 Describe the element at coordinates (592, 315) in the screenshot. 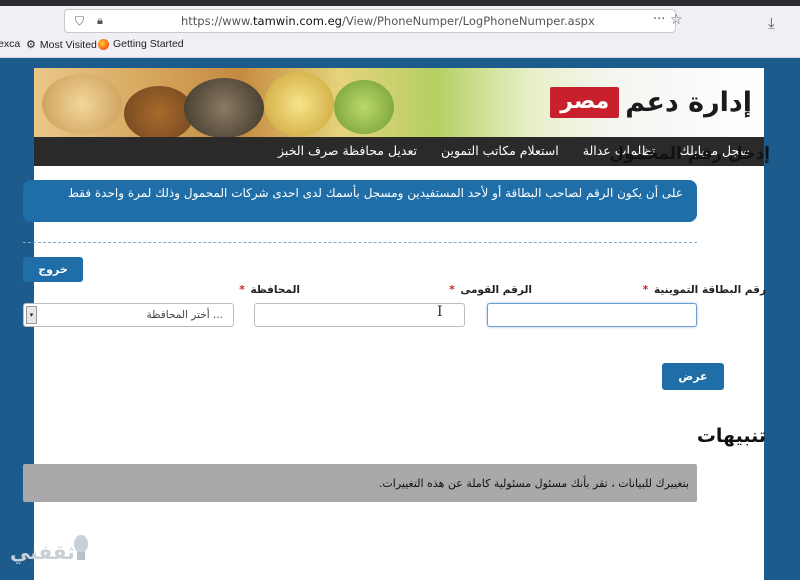

I see `card-number-input` at that location.